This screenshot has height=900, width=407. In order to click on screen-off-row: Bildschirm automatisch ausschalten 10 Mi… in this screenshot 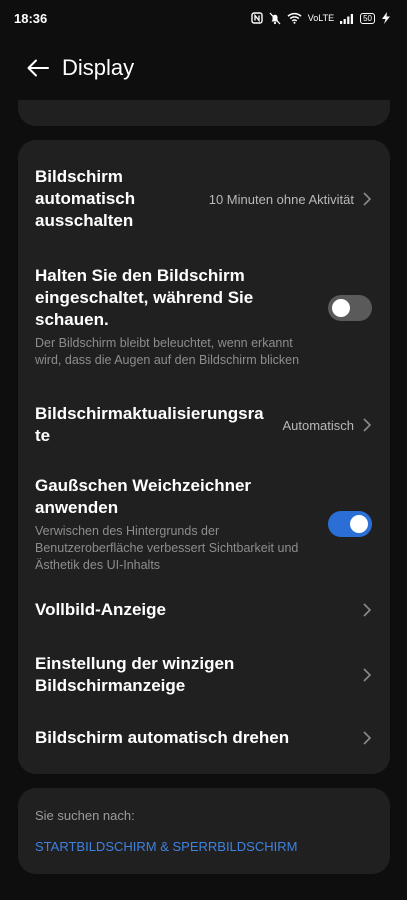, I will do `click(204, 199)`.